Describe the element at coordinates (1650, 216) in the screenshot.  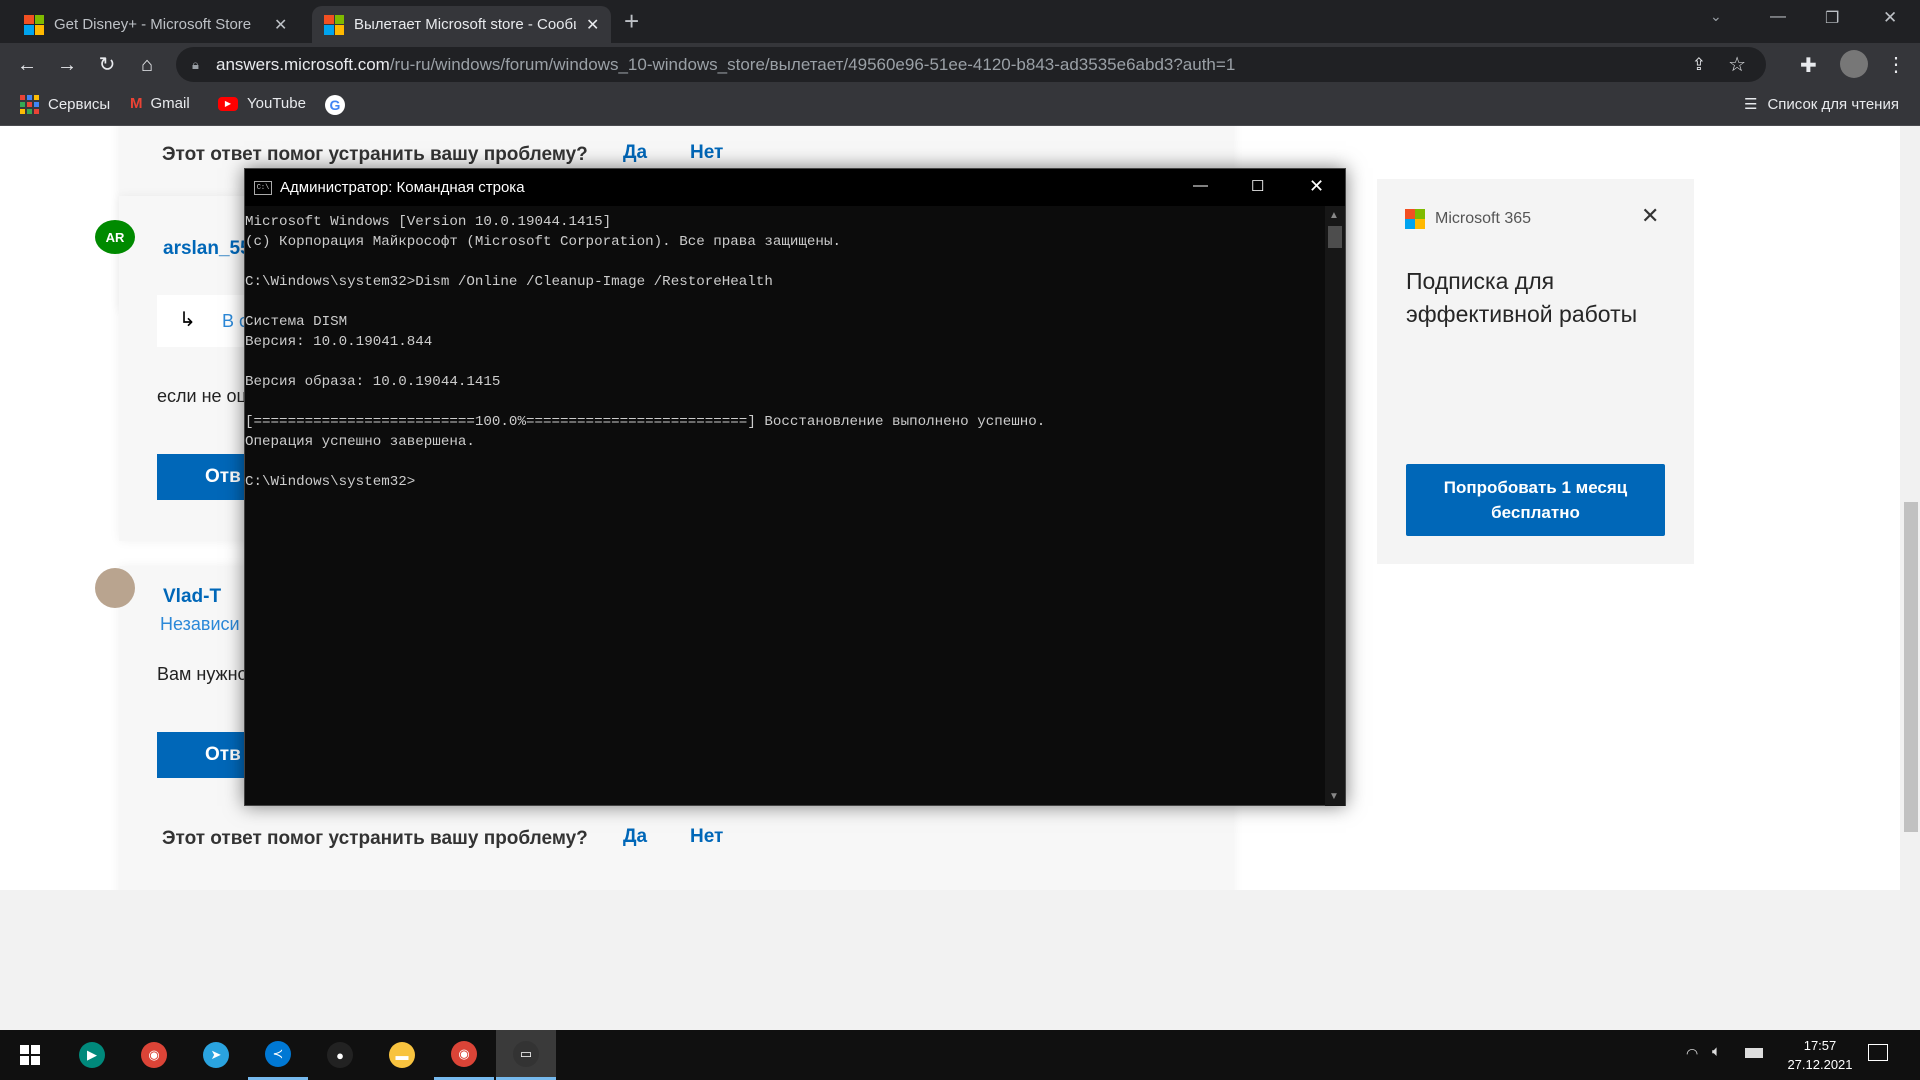
I see `close-ad-icon: ✕` at that location.